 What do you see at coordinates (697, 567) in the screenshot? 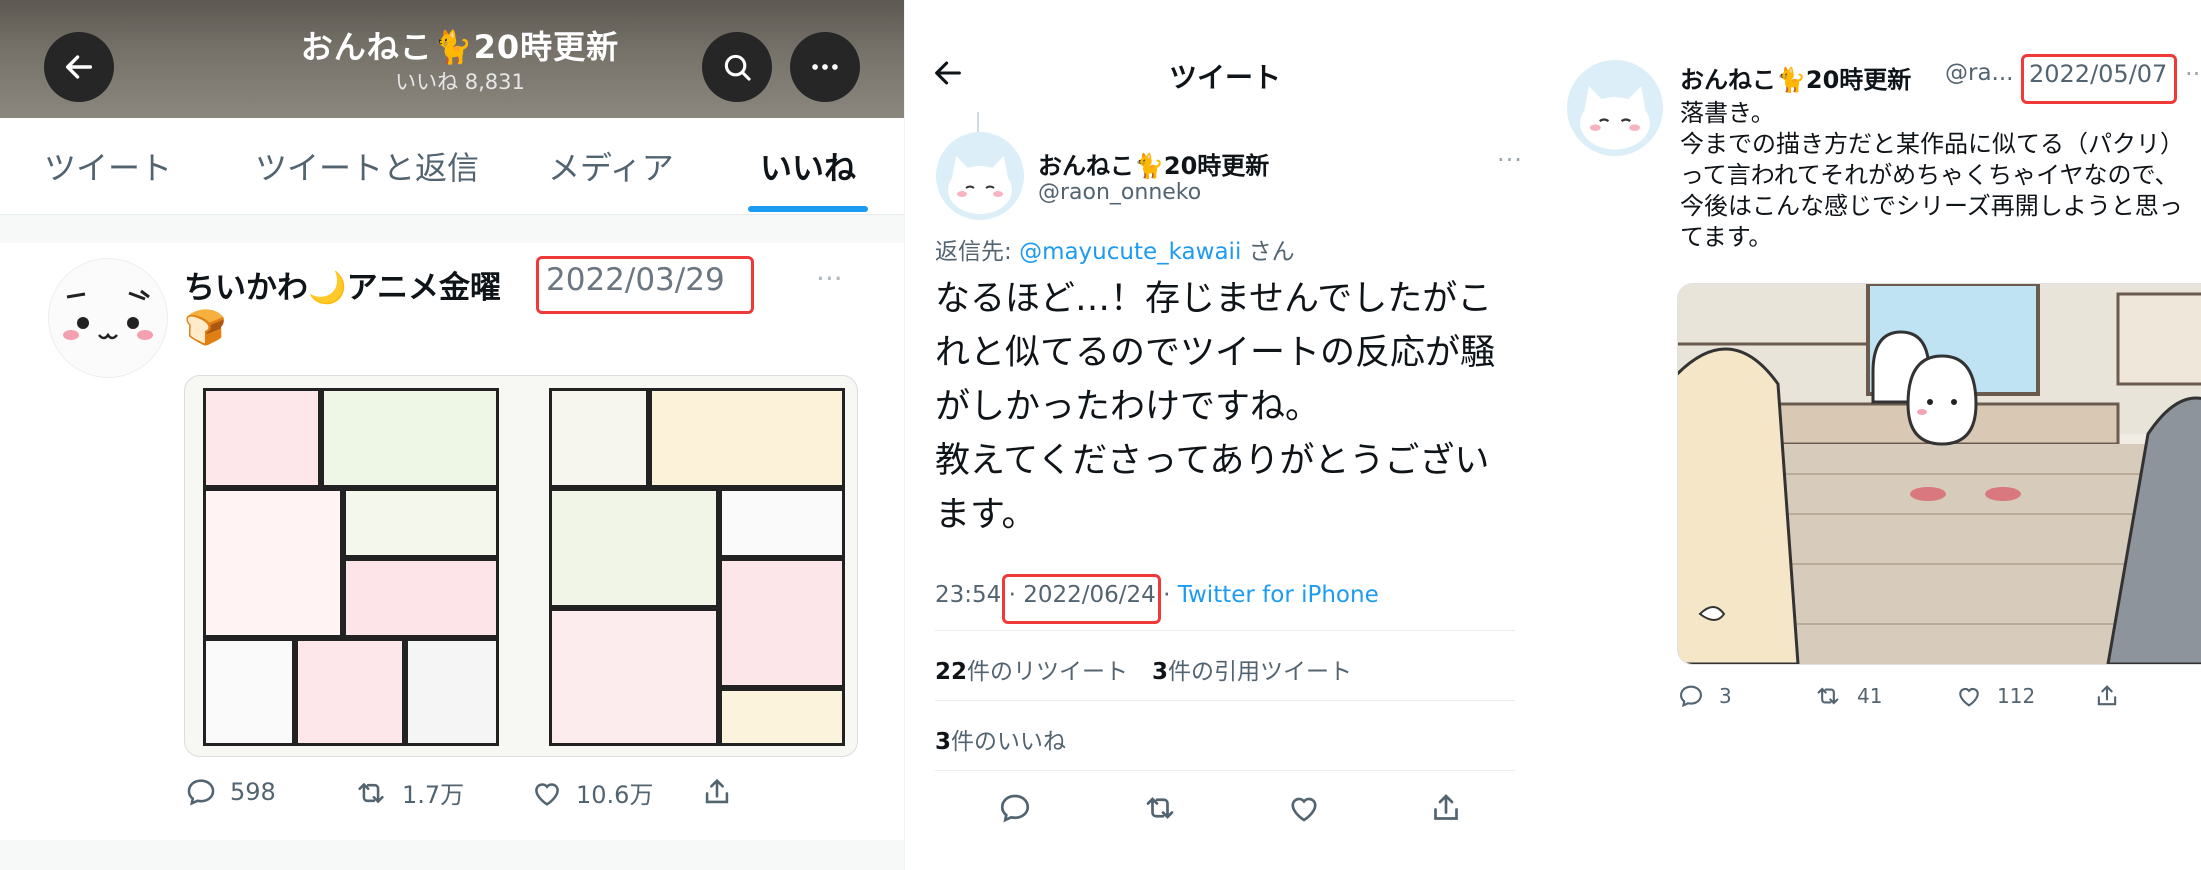
I see `manga-page-right` at bounding box center [697, 567].